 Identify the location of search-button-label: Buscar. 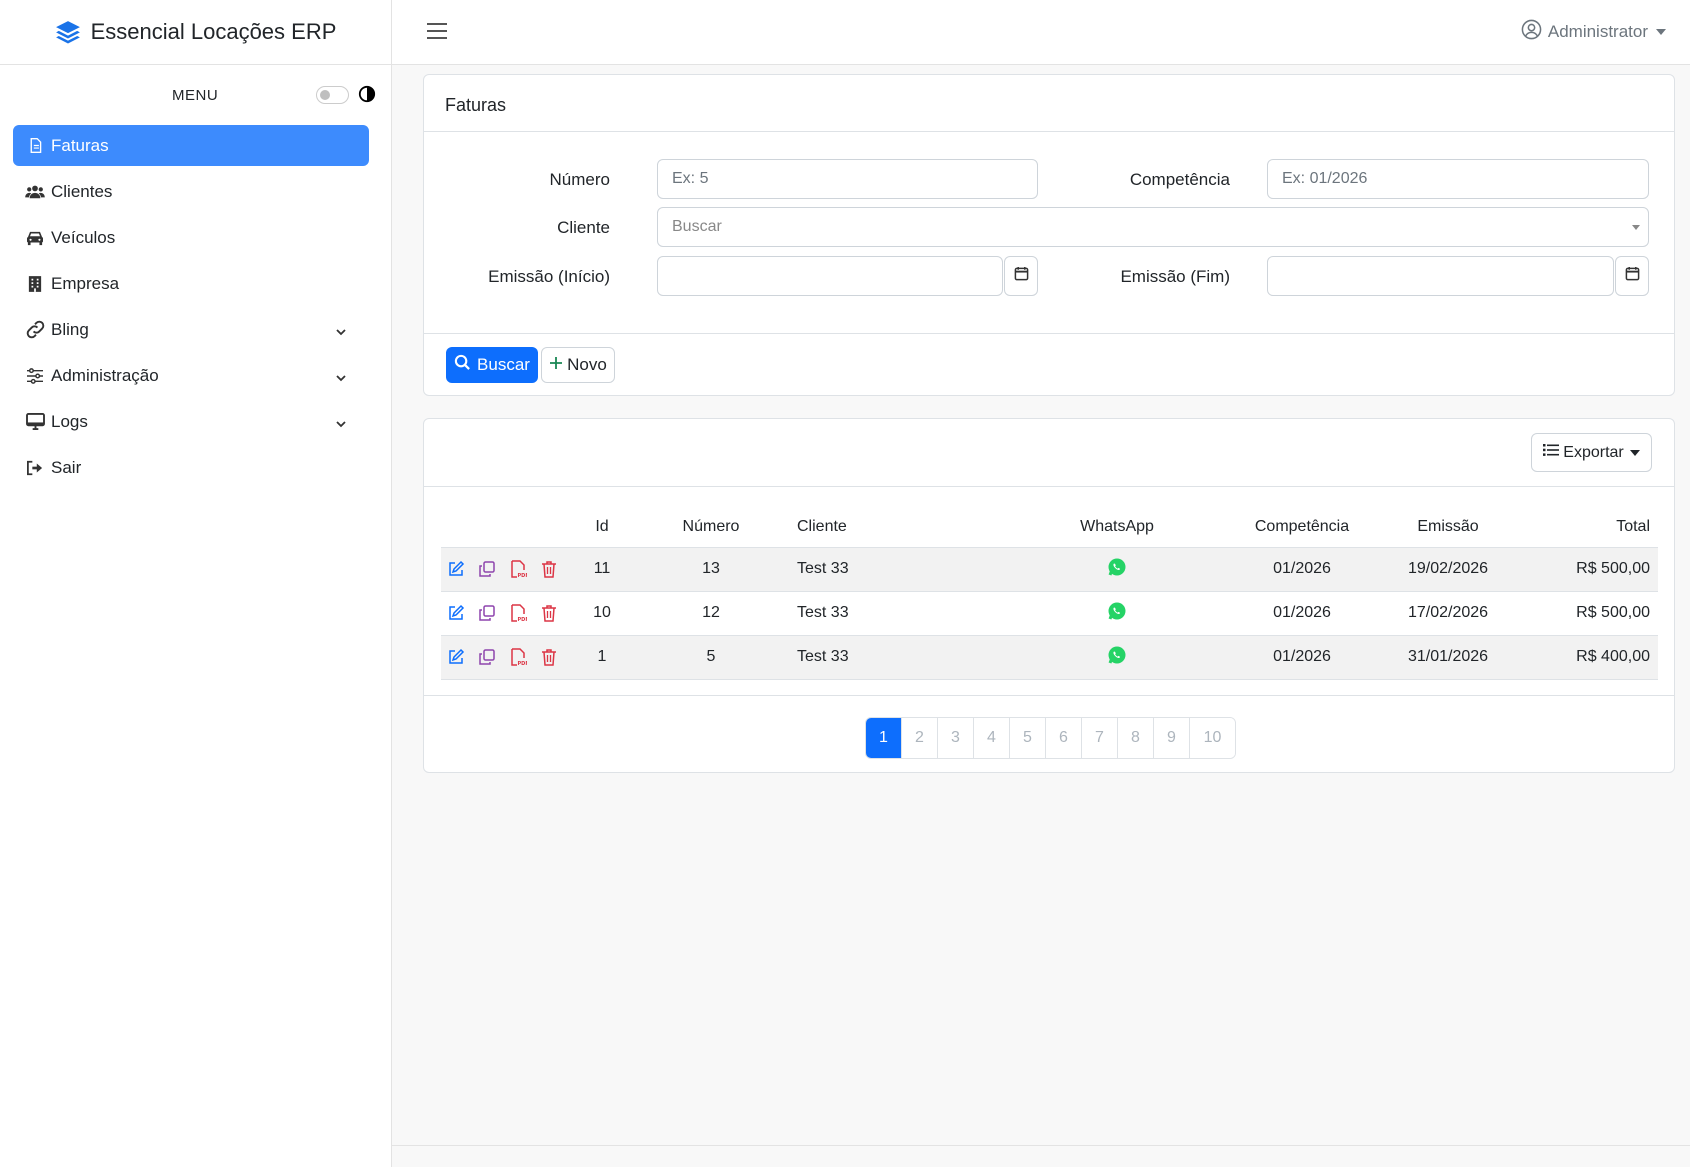
(503, 364).